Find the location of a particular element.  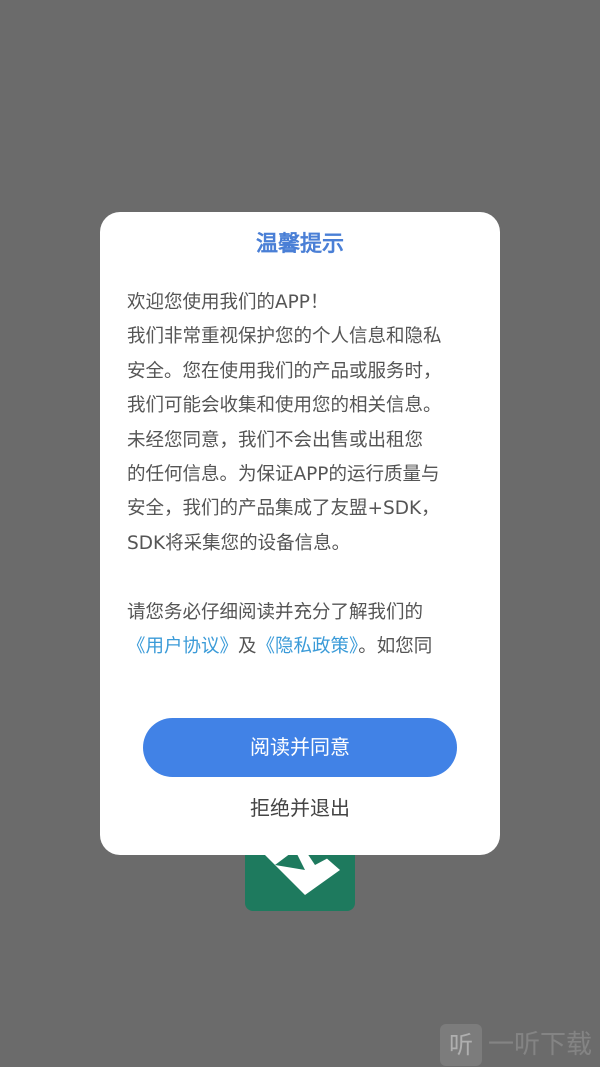

content-line-links: 《用户协议》及《隐私政策》。如您同 is located at coordinates (302, 647).